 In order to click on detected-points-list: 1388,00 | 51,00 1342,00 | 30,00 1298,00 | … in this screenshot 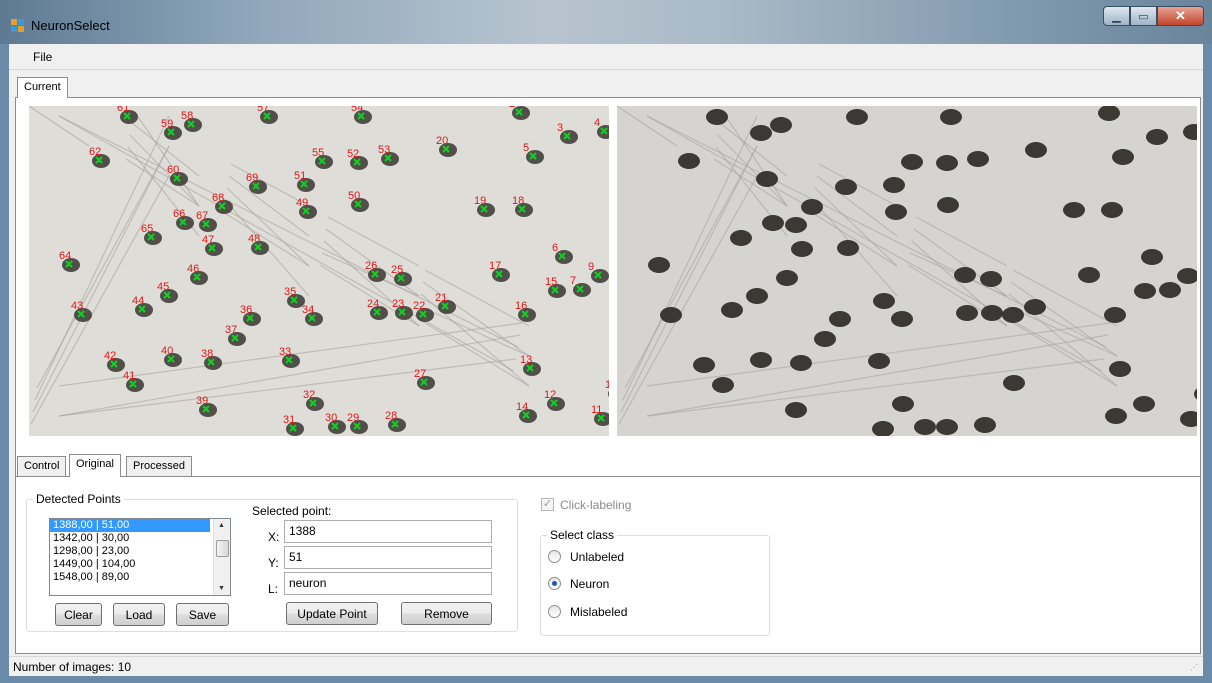, I will do `click(140, 557)`.